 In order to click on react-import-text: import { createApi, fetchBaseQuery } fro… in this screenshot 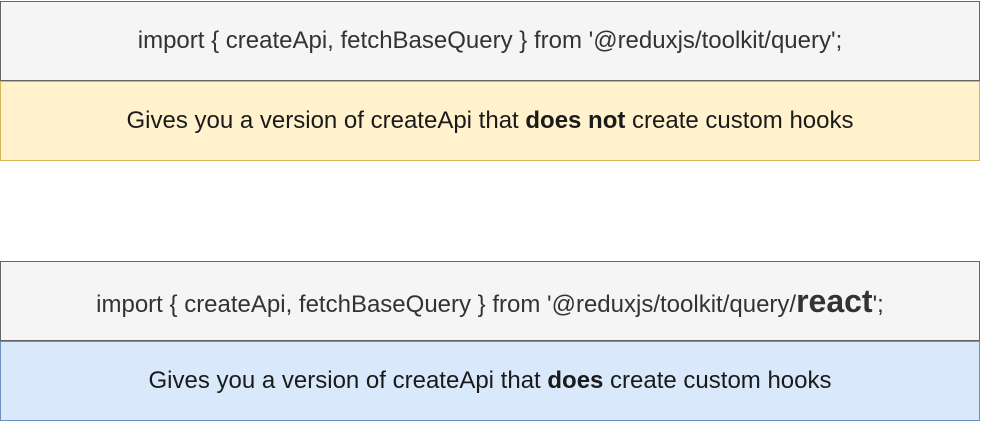, I will do `click(490, 301)`.